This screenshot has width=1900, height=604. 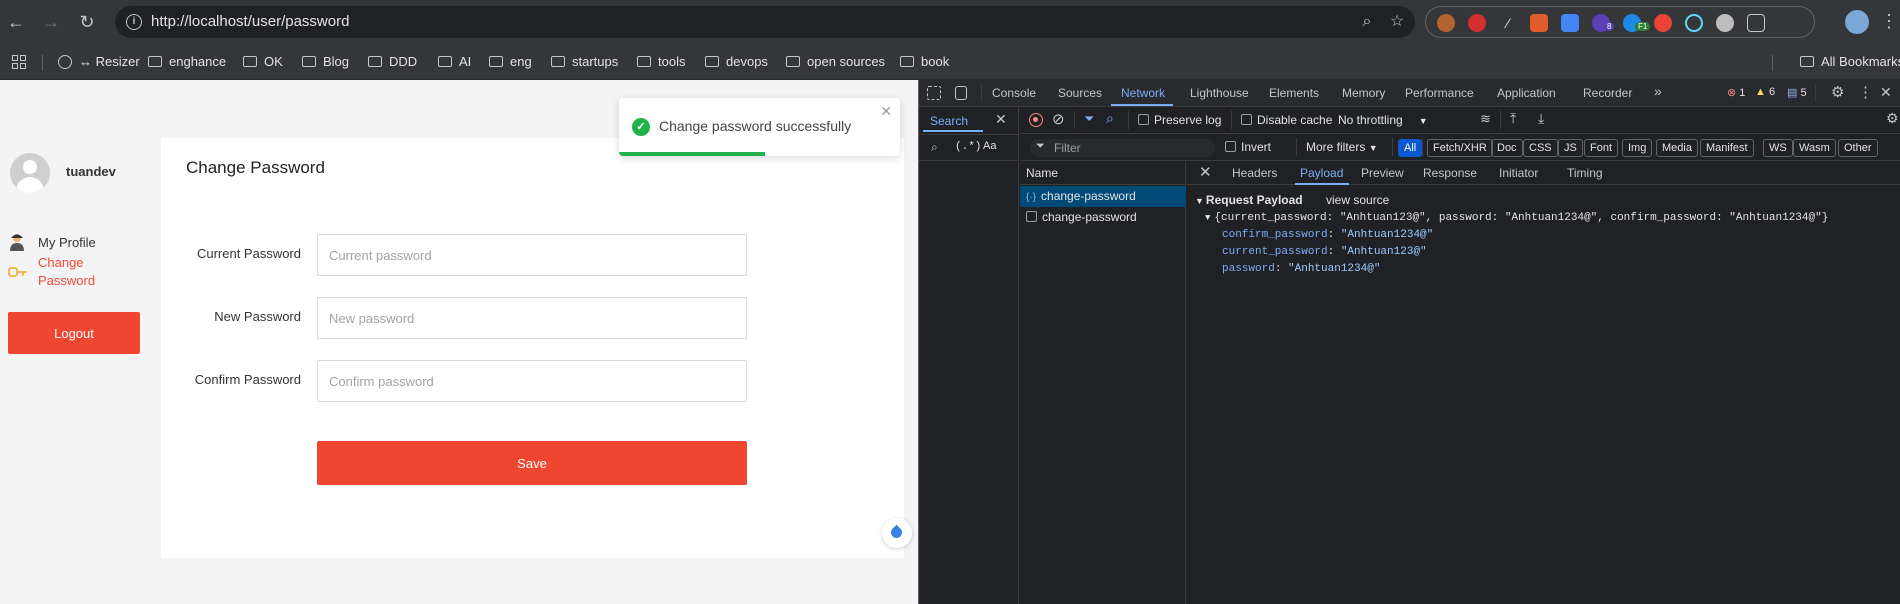 What do you see at coordinates (961, 93) in the screenshot?
I see `device-toolbar-icon` at bounding box center [961, 93].